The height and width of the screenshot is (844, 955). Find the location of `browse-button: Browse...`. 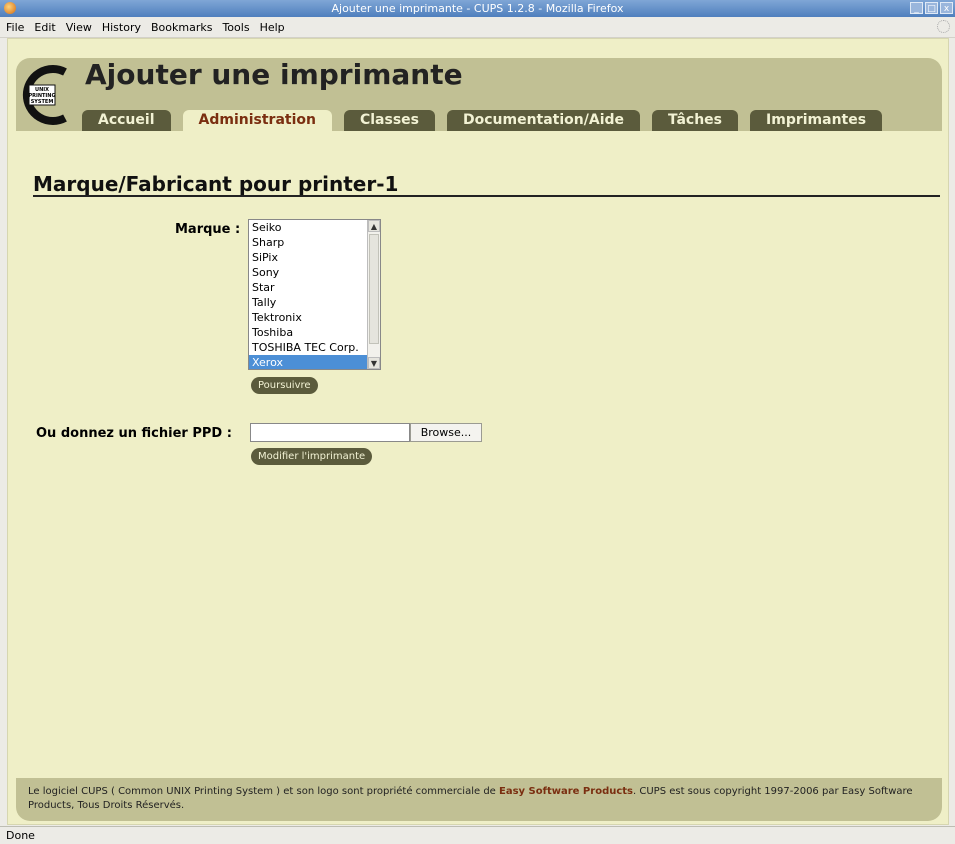

browse-button: Browse... is located at coordinates (446, 432).